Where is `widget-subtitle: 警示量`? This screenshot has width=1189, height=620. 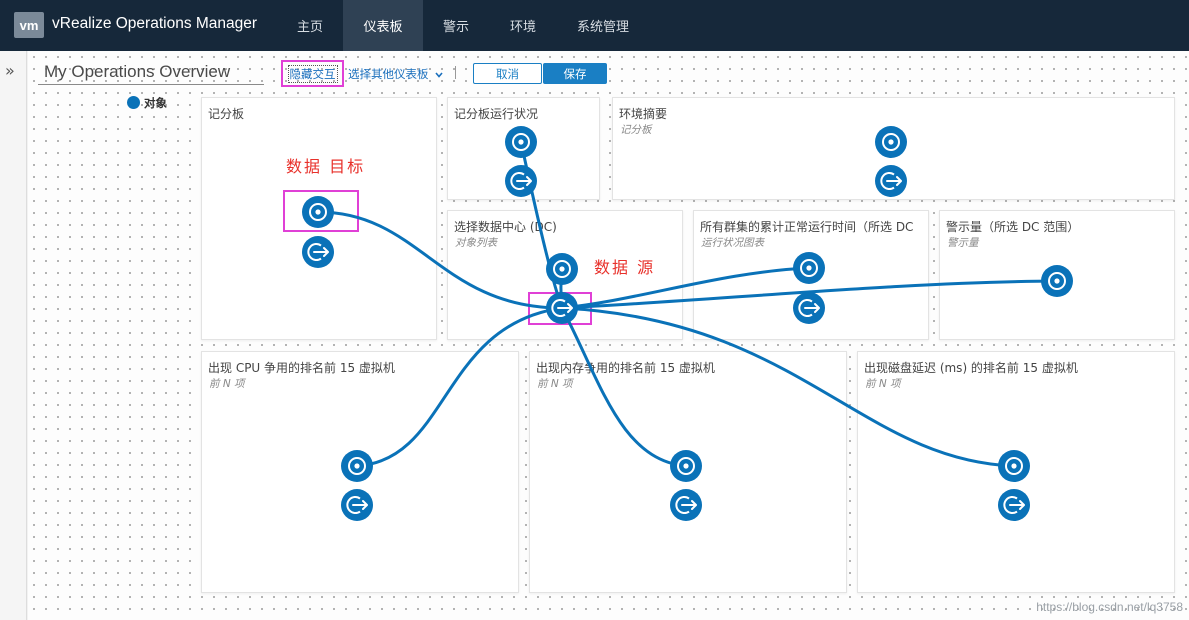 widget-subtitle: 警示量 is located at coordinates (963, 243).